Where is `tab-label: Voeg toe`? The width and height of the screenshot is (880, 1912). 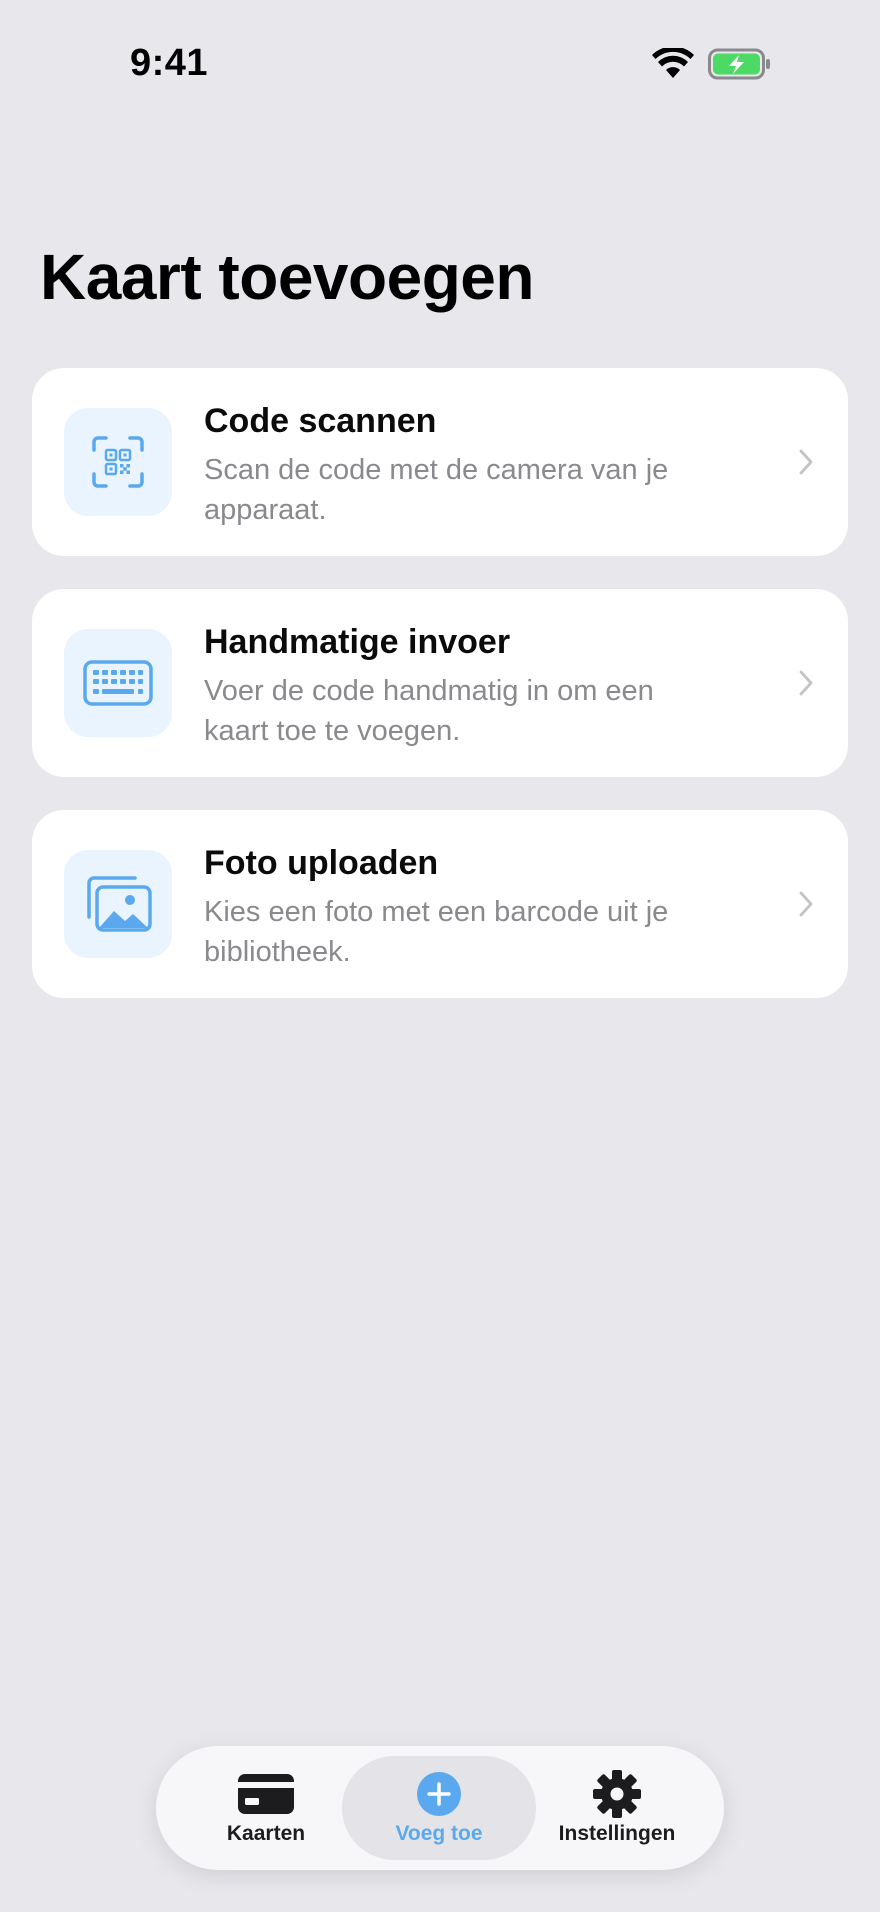 tab-label: Voeg toe is located at coordinates (439, 1833).